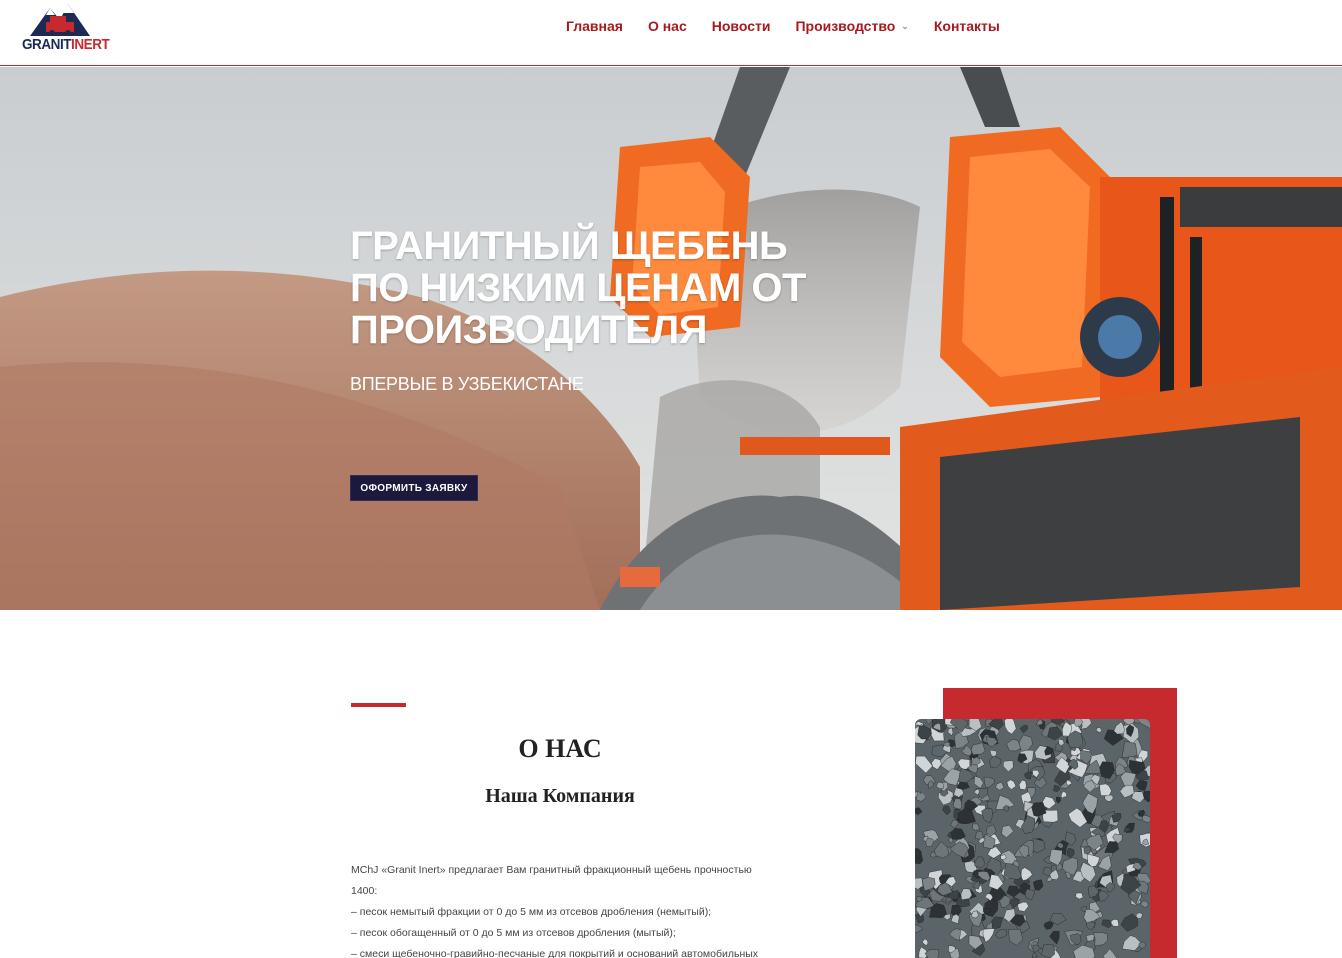 The height and width of the screenshot is (958, 1342). Describe the element at coordinates (851, 26) in the screenshot. I see `nav-item-production: Производство ⌄` at that location.